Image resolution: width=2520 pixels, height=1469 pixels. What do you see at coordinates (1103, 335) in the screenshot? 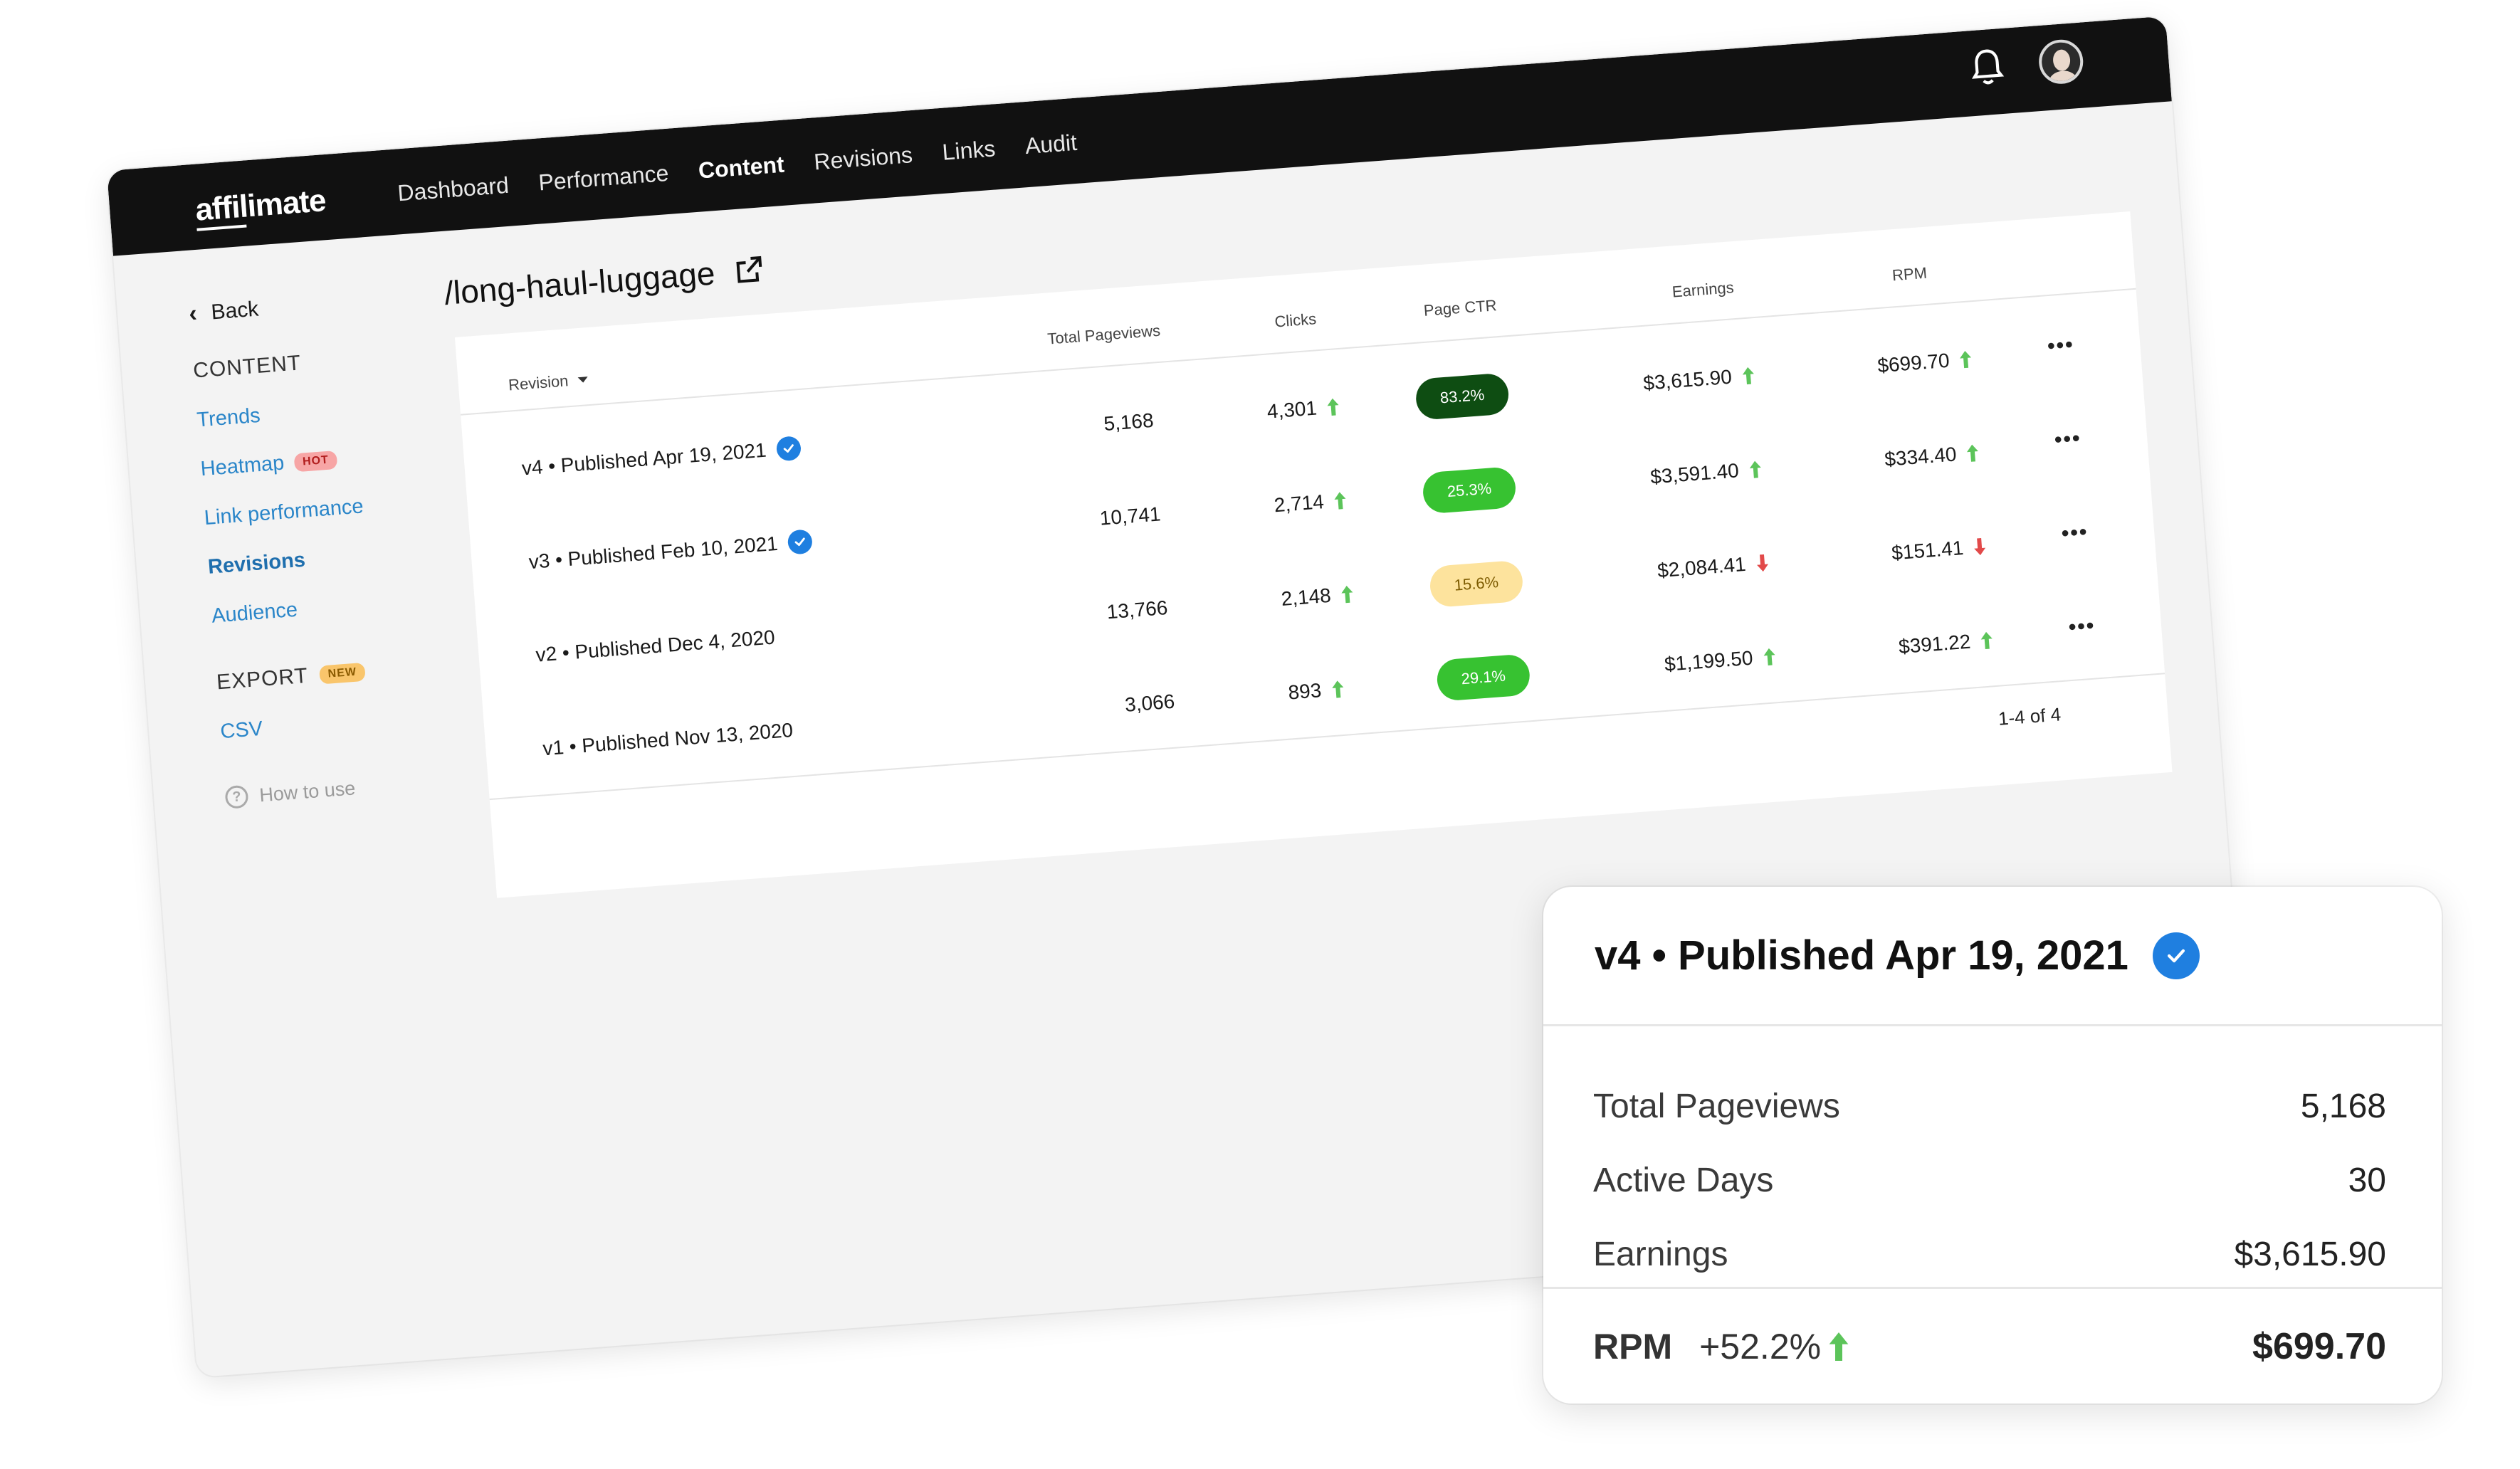
I see `pageviews-header: Total Pageviews` at bounding box center [1103, 335].